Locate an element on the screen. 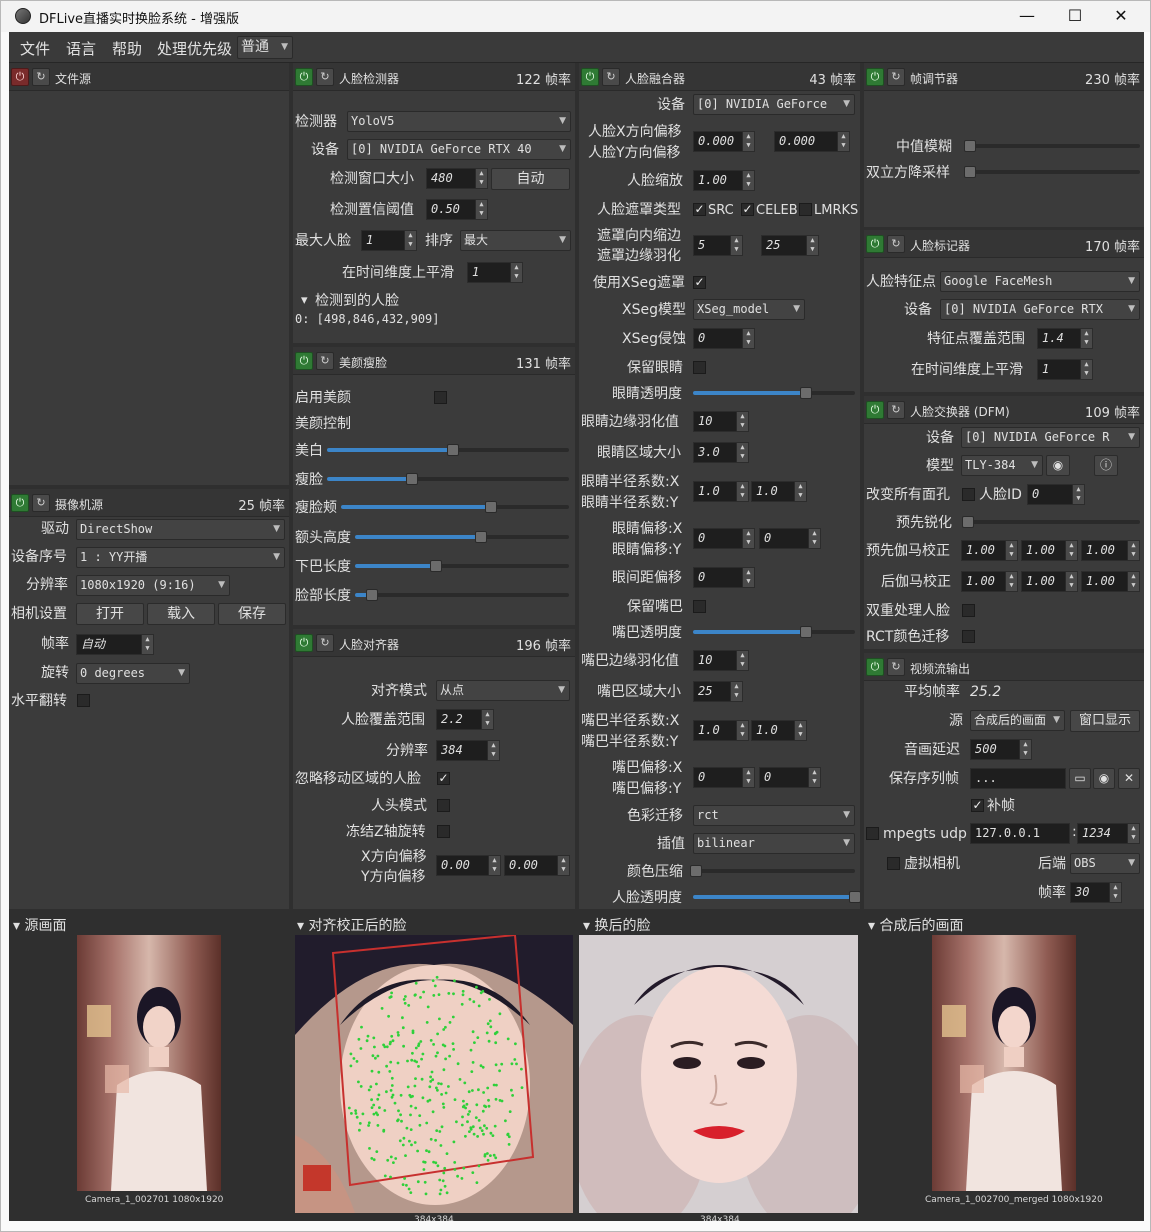  udp-port-spinbox: 1234 ▲ ▼ is located at coordinates (1108, 833).